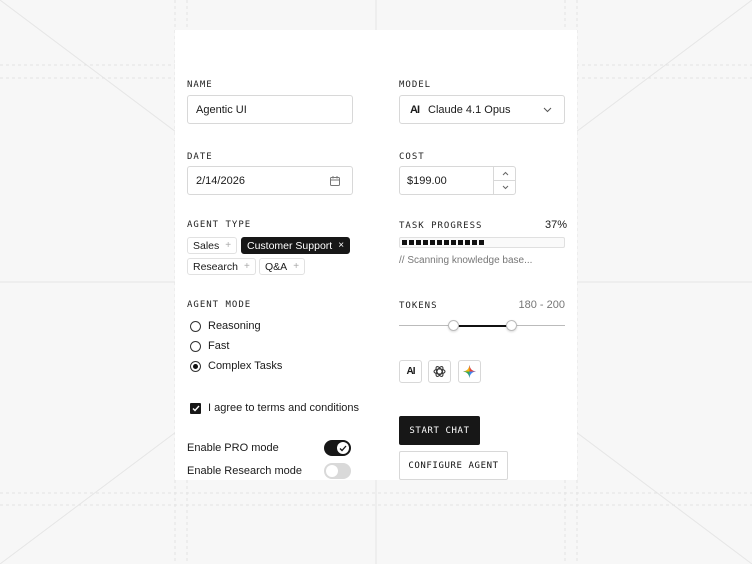 The image size is (752, 564). Describe the element at coordinates (418, 306) in the screenshot. I see `tokens-label: TOKENS` at that location.